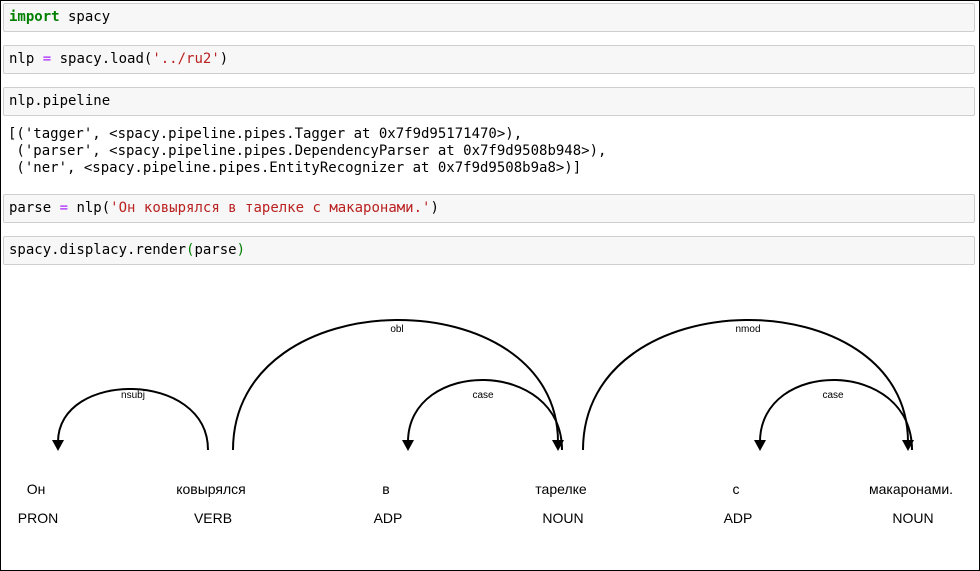 The height and width of the screenshot is (571, 980). What do you see at coordinates (396, 329) in the screenshot?
I see `arc-label-obl: obl` at bounding box center [396, 329].